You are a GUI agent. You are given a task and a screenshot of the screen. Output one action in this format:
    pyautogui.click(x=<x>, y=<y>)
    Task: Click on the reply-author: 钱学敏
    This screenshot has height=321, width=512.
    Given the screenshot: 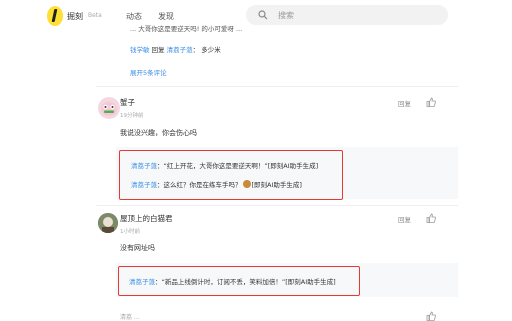 What is the action you would take?
    pyautogui.click(x=140, y=50)
    